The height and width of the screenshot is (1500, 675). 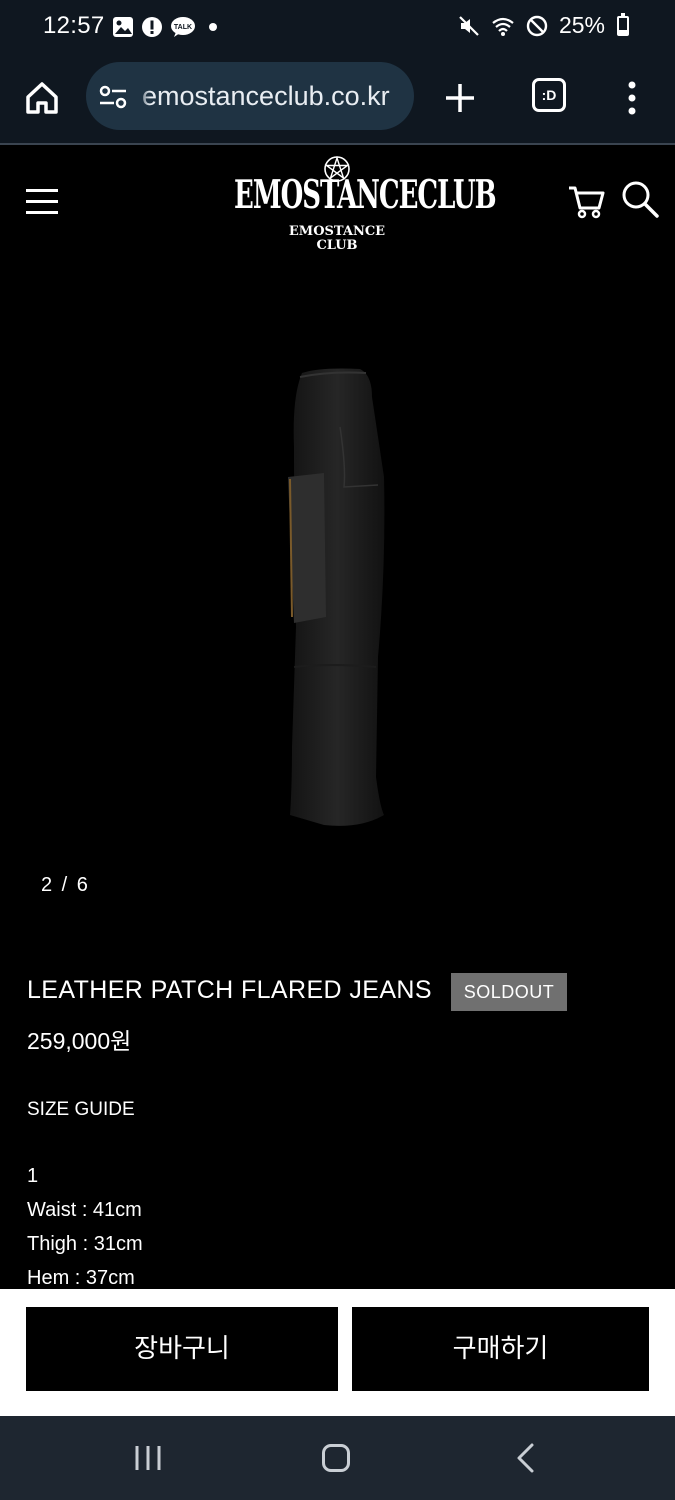 What do you see at coordinates (581, 25) in the screenshot?
I see `battery-percent: 25%` at bounding box center [581, 25].